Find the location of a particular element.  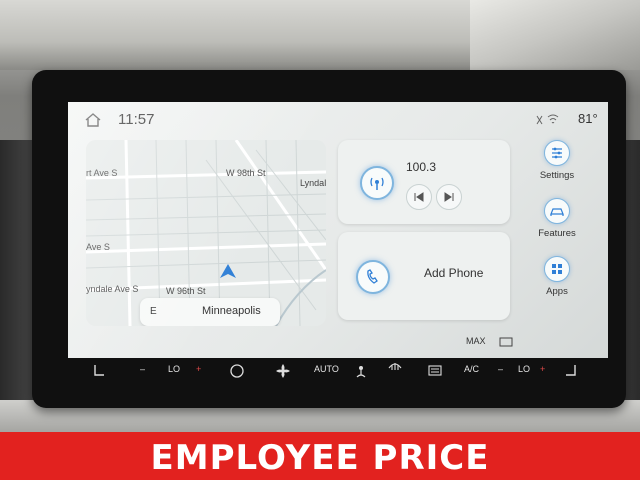

seek-back-icon is located at coordinates (419, 197).